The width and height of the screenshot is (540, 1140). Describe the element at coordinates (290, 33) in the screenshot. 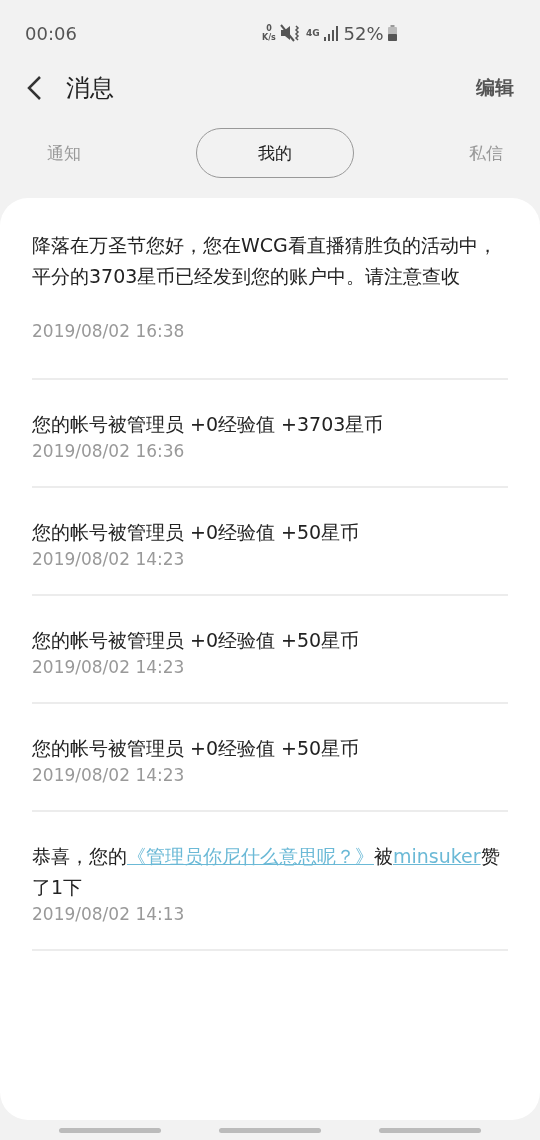

I see `mute-vibrate-icon` at that location.